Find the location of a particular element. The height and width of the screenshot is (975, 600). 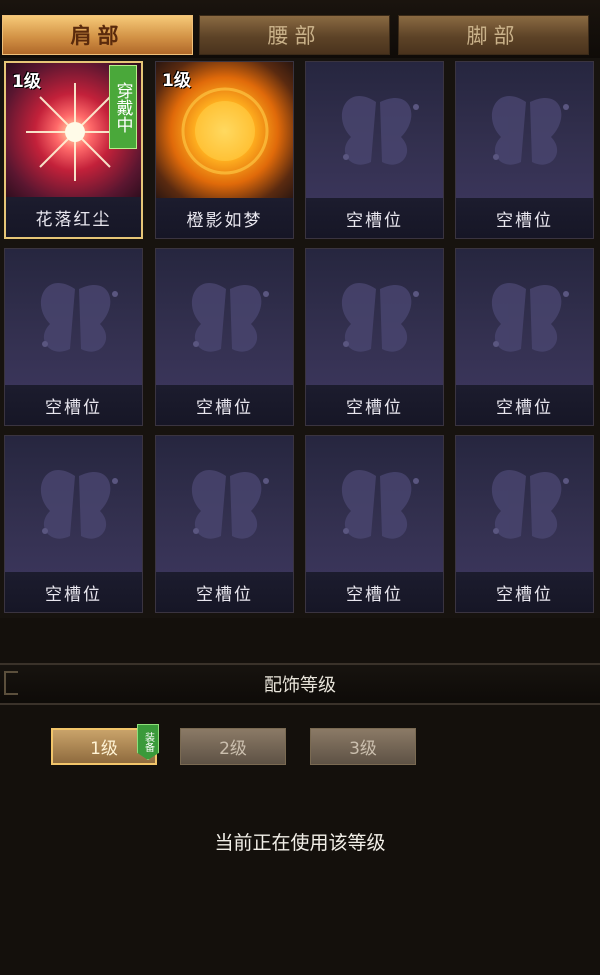

section-title: 配饰等级 is located at coordinates (300, 685).